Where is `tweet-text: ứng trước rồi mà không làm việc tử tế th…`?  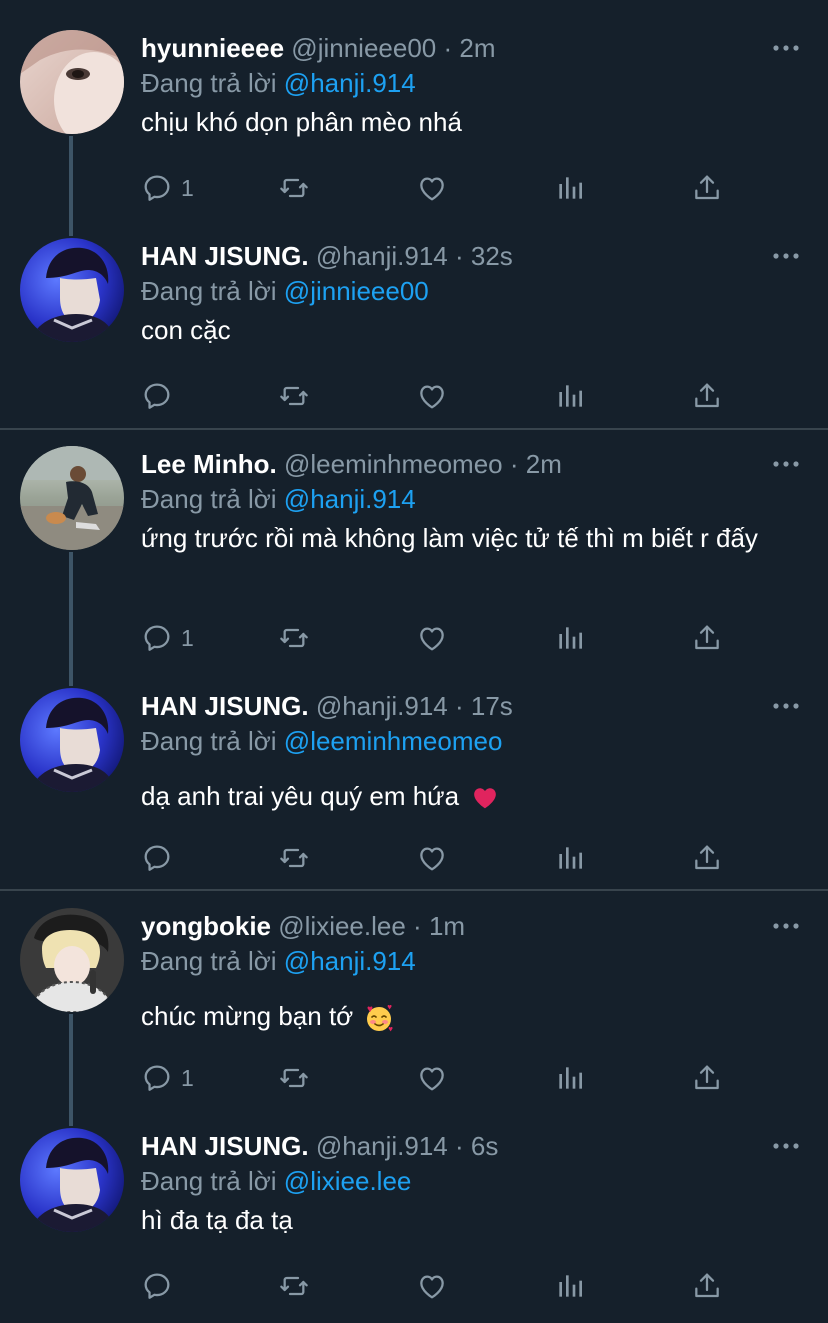
tweet-text: ứng trước rồi mà không làm việc tử tế th… is located at coordinates (449, 538).